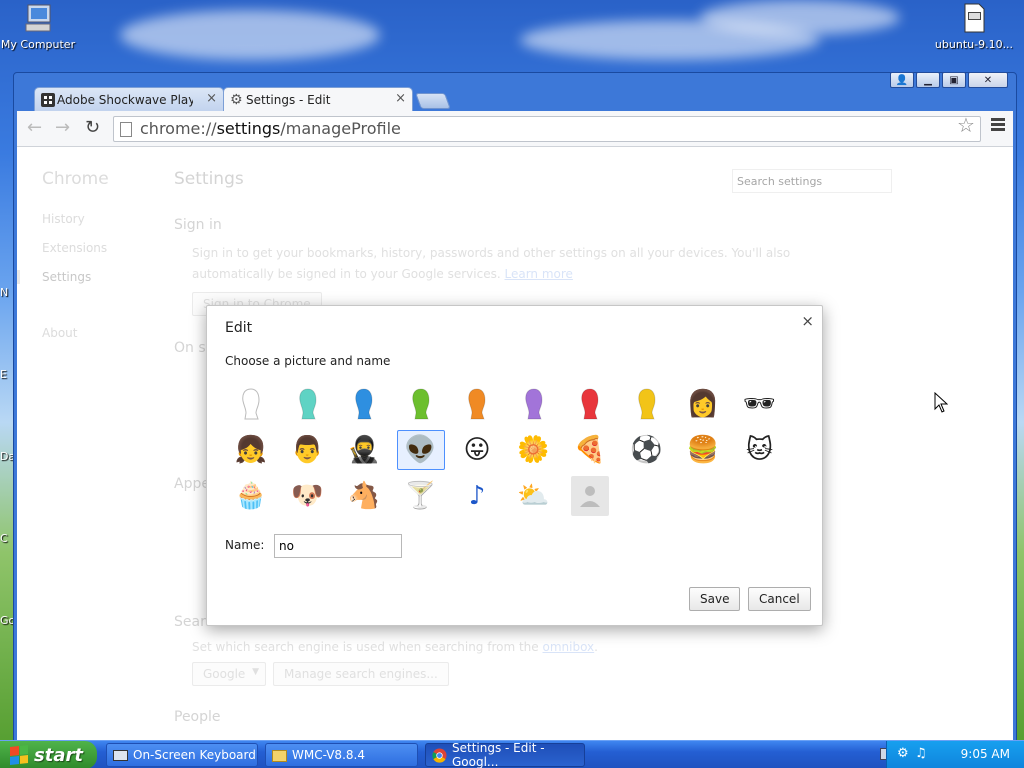 The width and height of the screenshot is (1024, 768). I want to click on url-host: settings, so click(248, 128).